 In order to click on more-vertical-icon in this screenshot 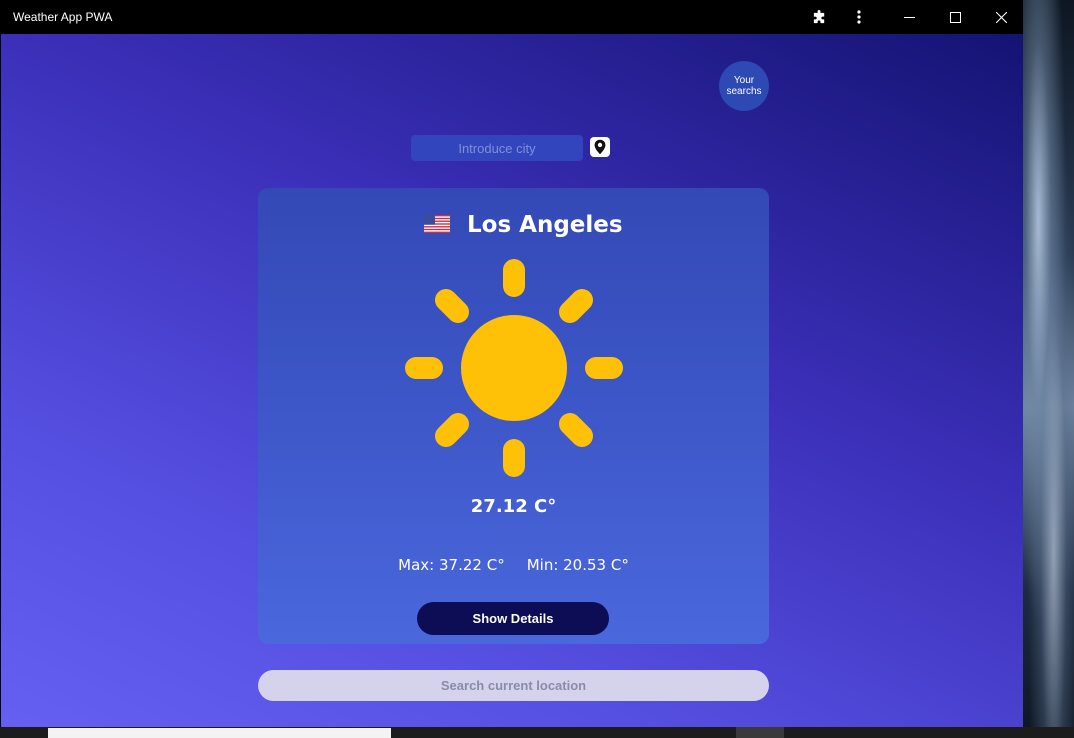, I will do `click(859, 17)`.